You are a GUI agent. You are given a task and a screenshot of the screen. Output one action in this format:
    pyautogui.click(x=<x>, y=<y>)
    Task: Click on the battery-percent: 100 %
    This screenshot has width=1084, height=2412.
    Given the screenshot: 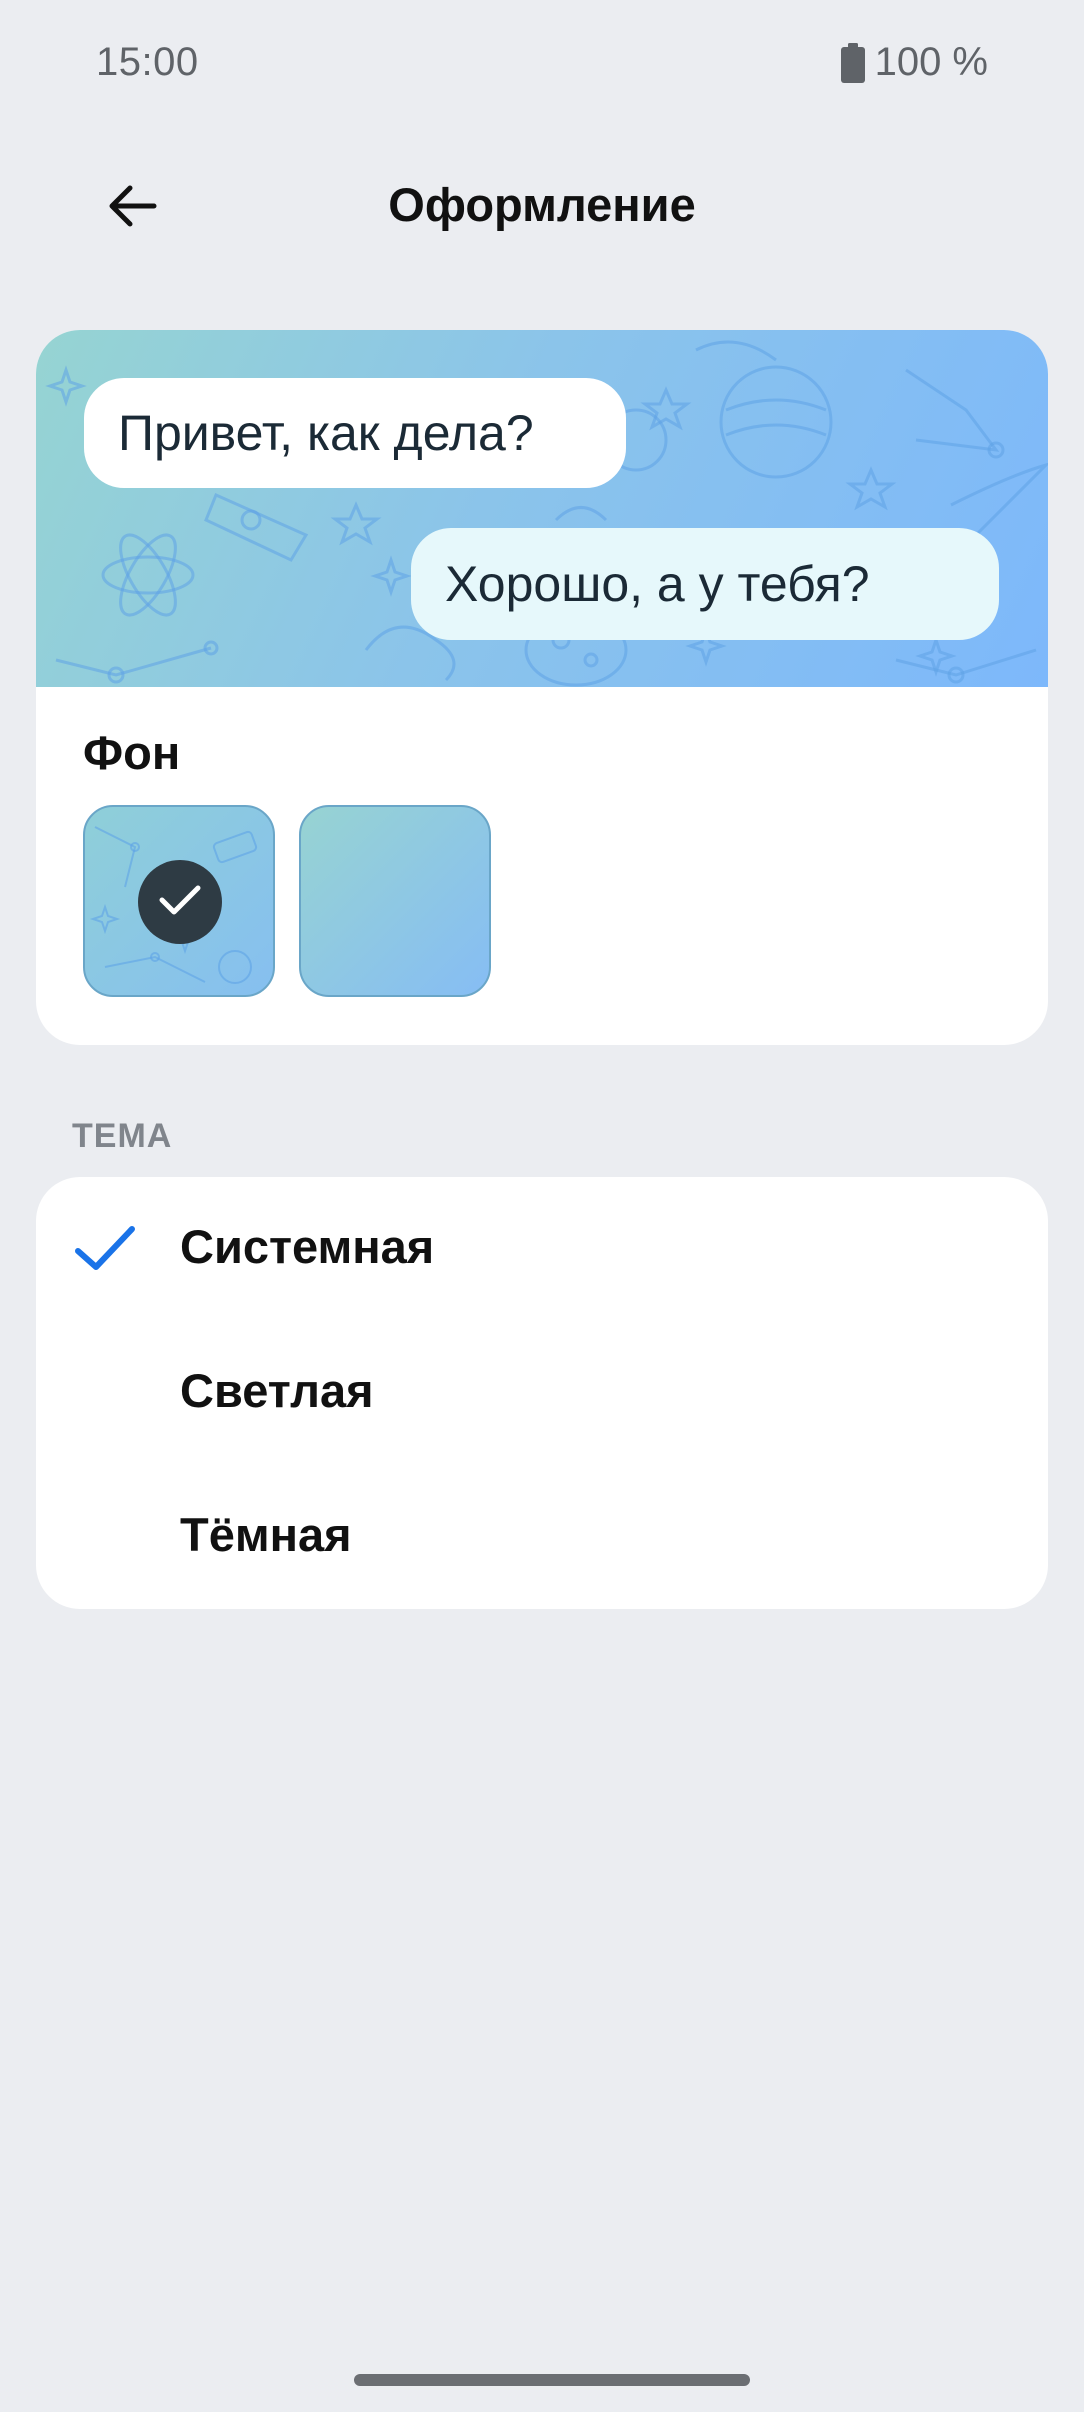 What is the action you would take?
    pyautogui.click(x=931, y=62)
    